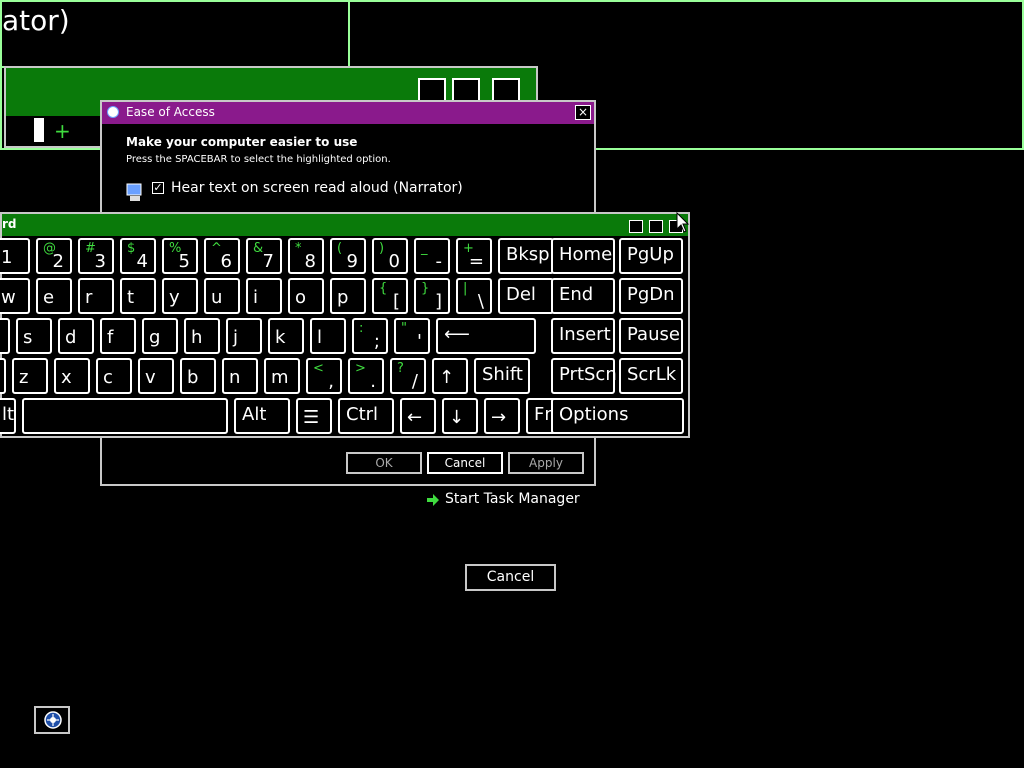 The width and height of the screenshot is (1024, 768). I want to click on key-Alt: Alt, so click(262, 416).